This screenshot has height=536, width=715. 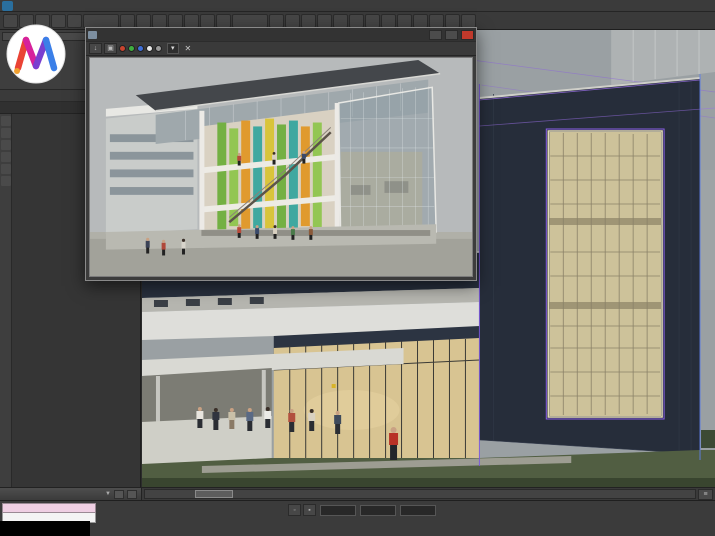 I want to click on pivot-icon, so click(x=276, y=20).